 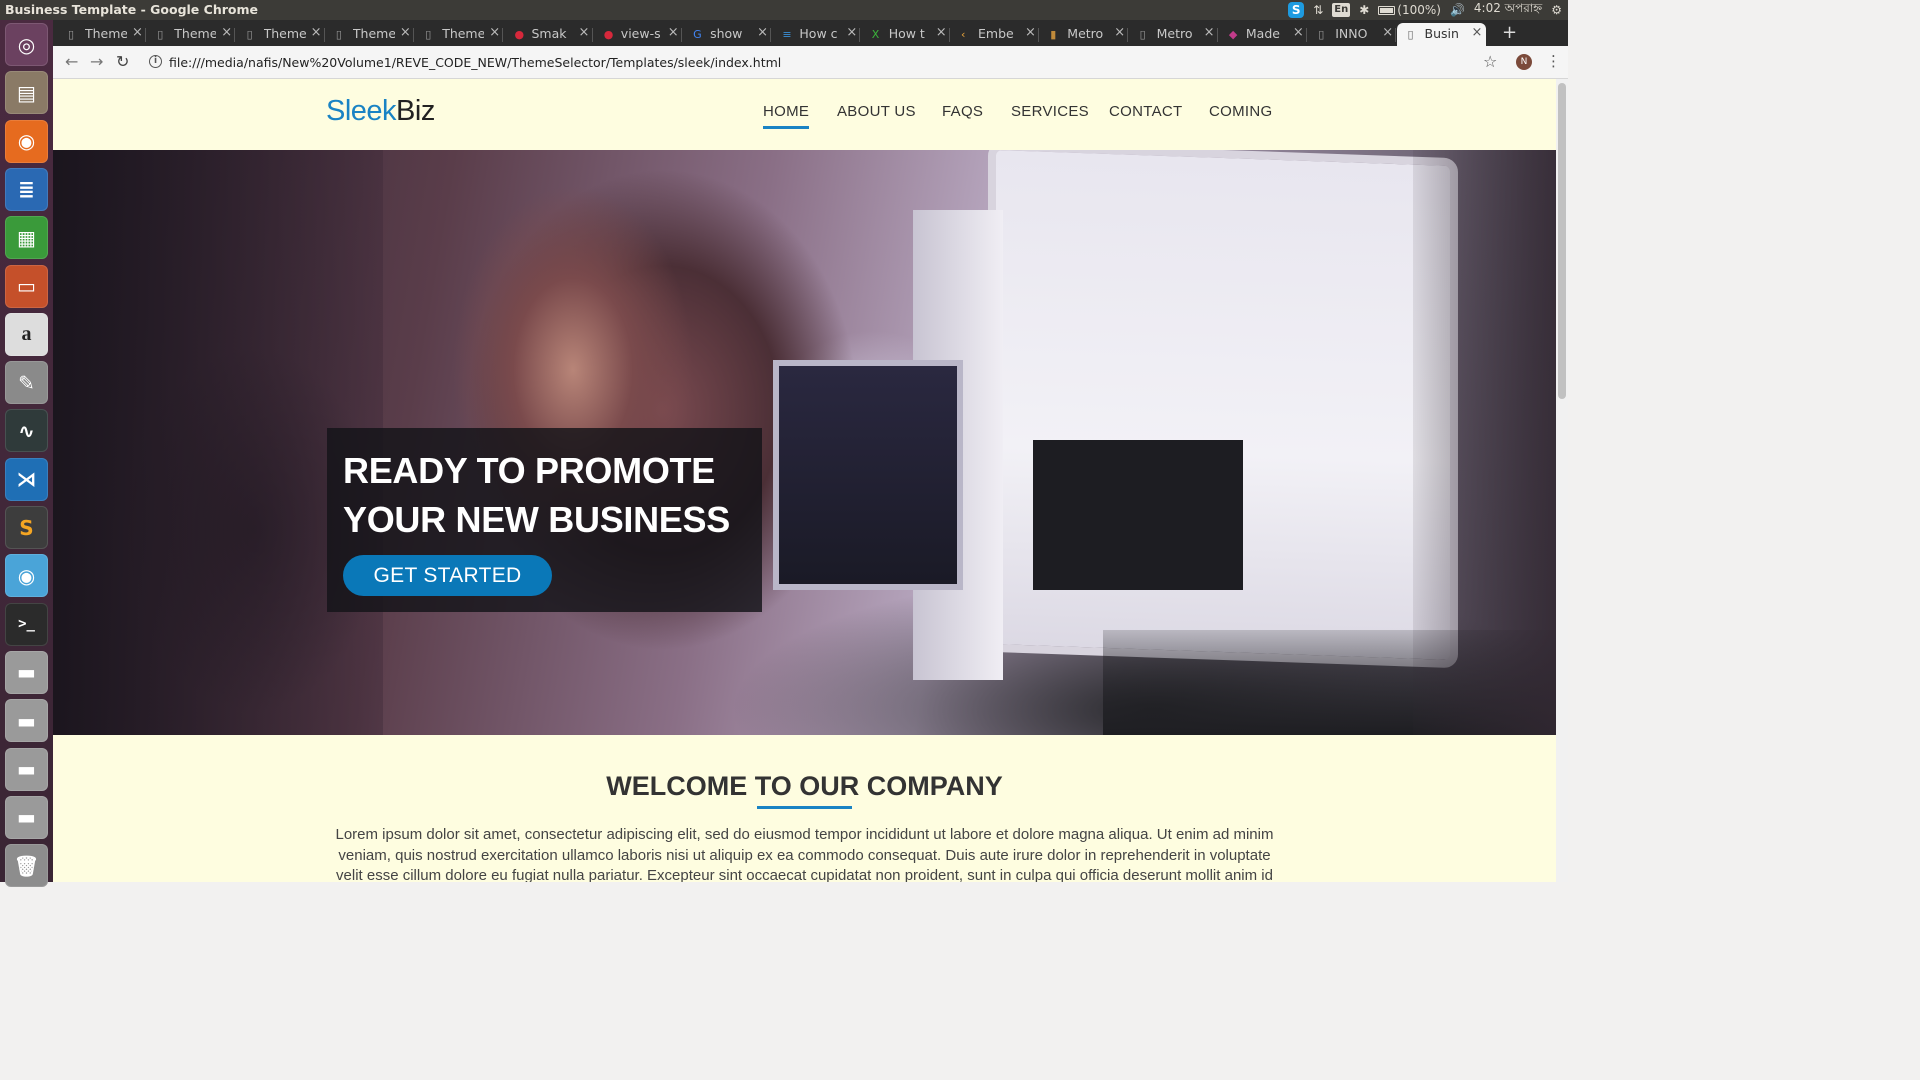 What do you see at coordinates (71, 61) in the screenshot?
I see `back-icon: ←` at bounding box center [71, 61].